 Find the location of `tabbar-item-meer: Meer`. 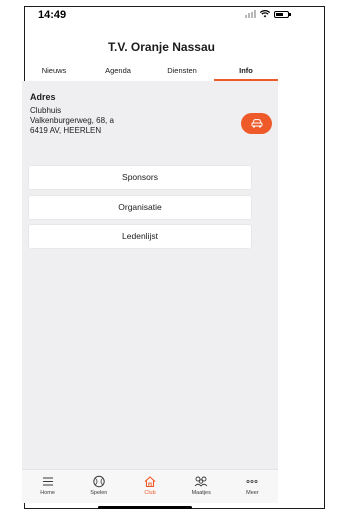

tabbar-item-meer: Meer is located at coordinates (252, 486).